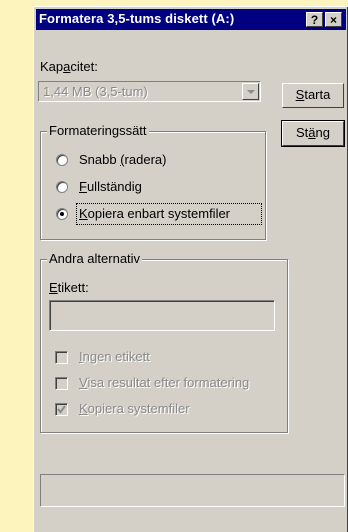 The image size is (348, 532). What do you see at coordinates (164, 382) in the screenshot?
I see `show-result-text: Visa resultat efter formatering` at bounding box center [164, 382].